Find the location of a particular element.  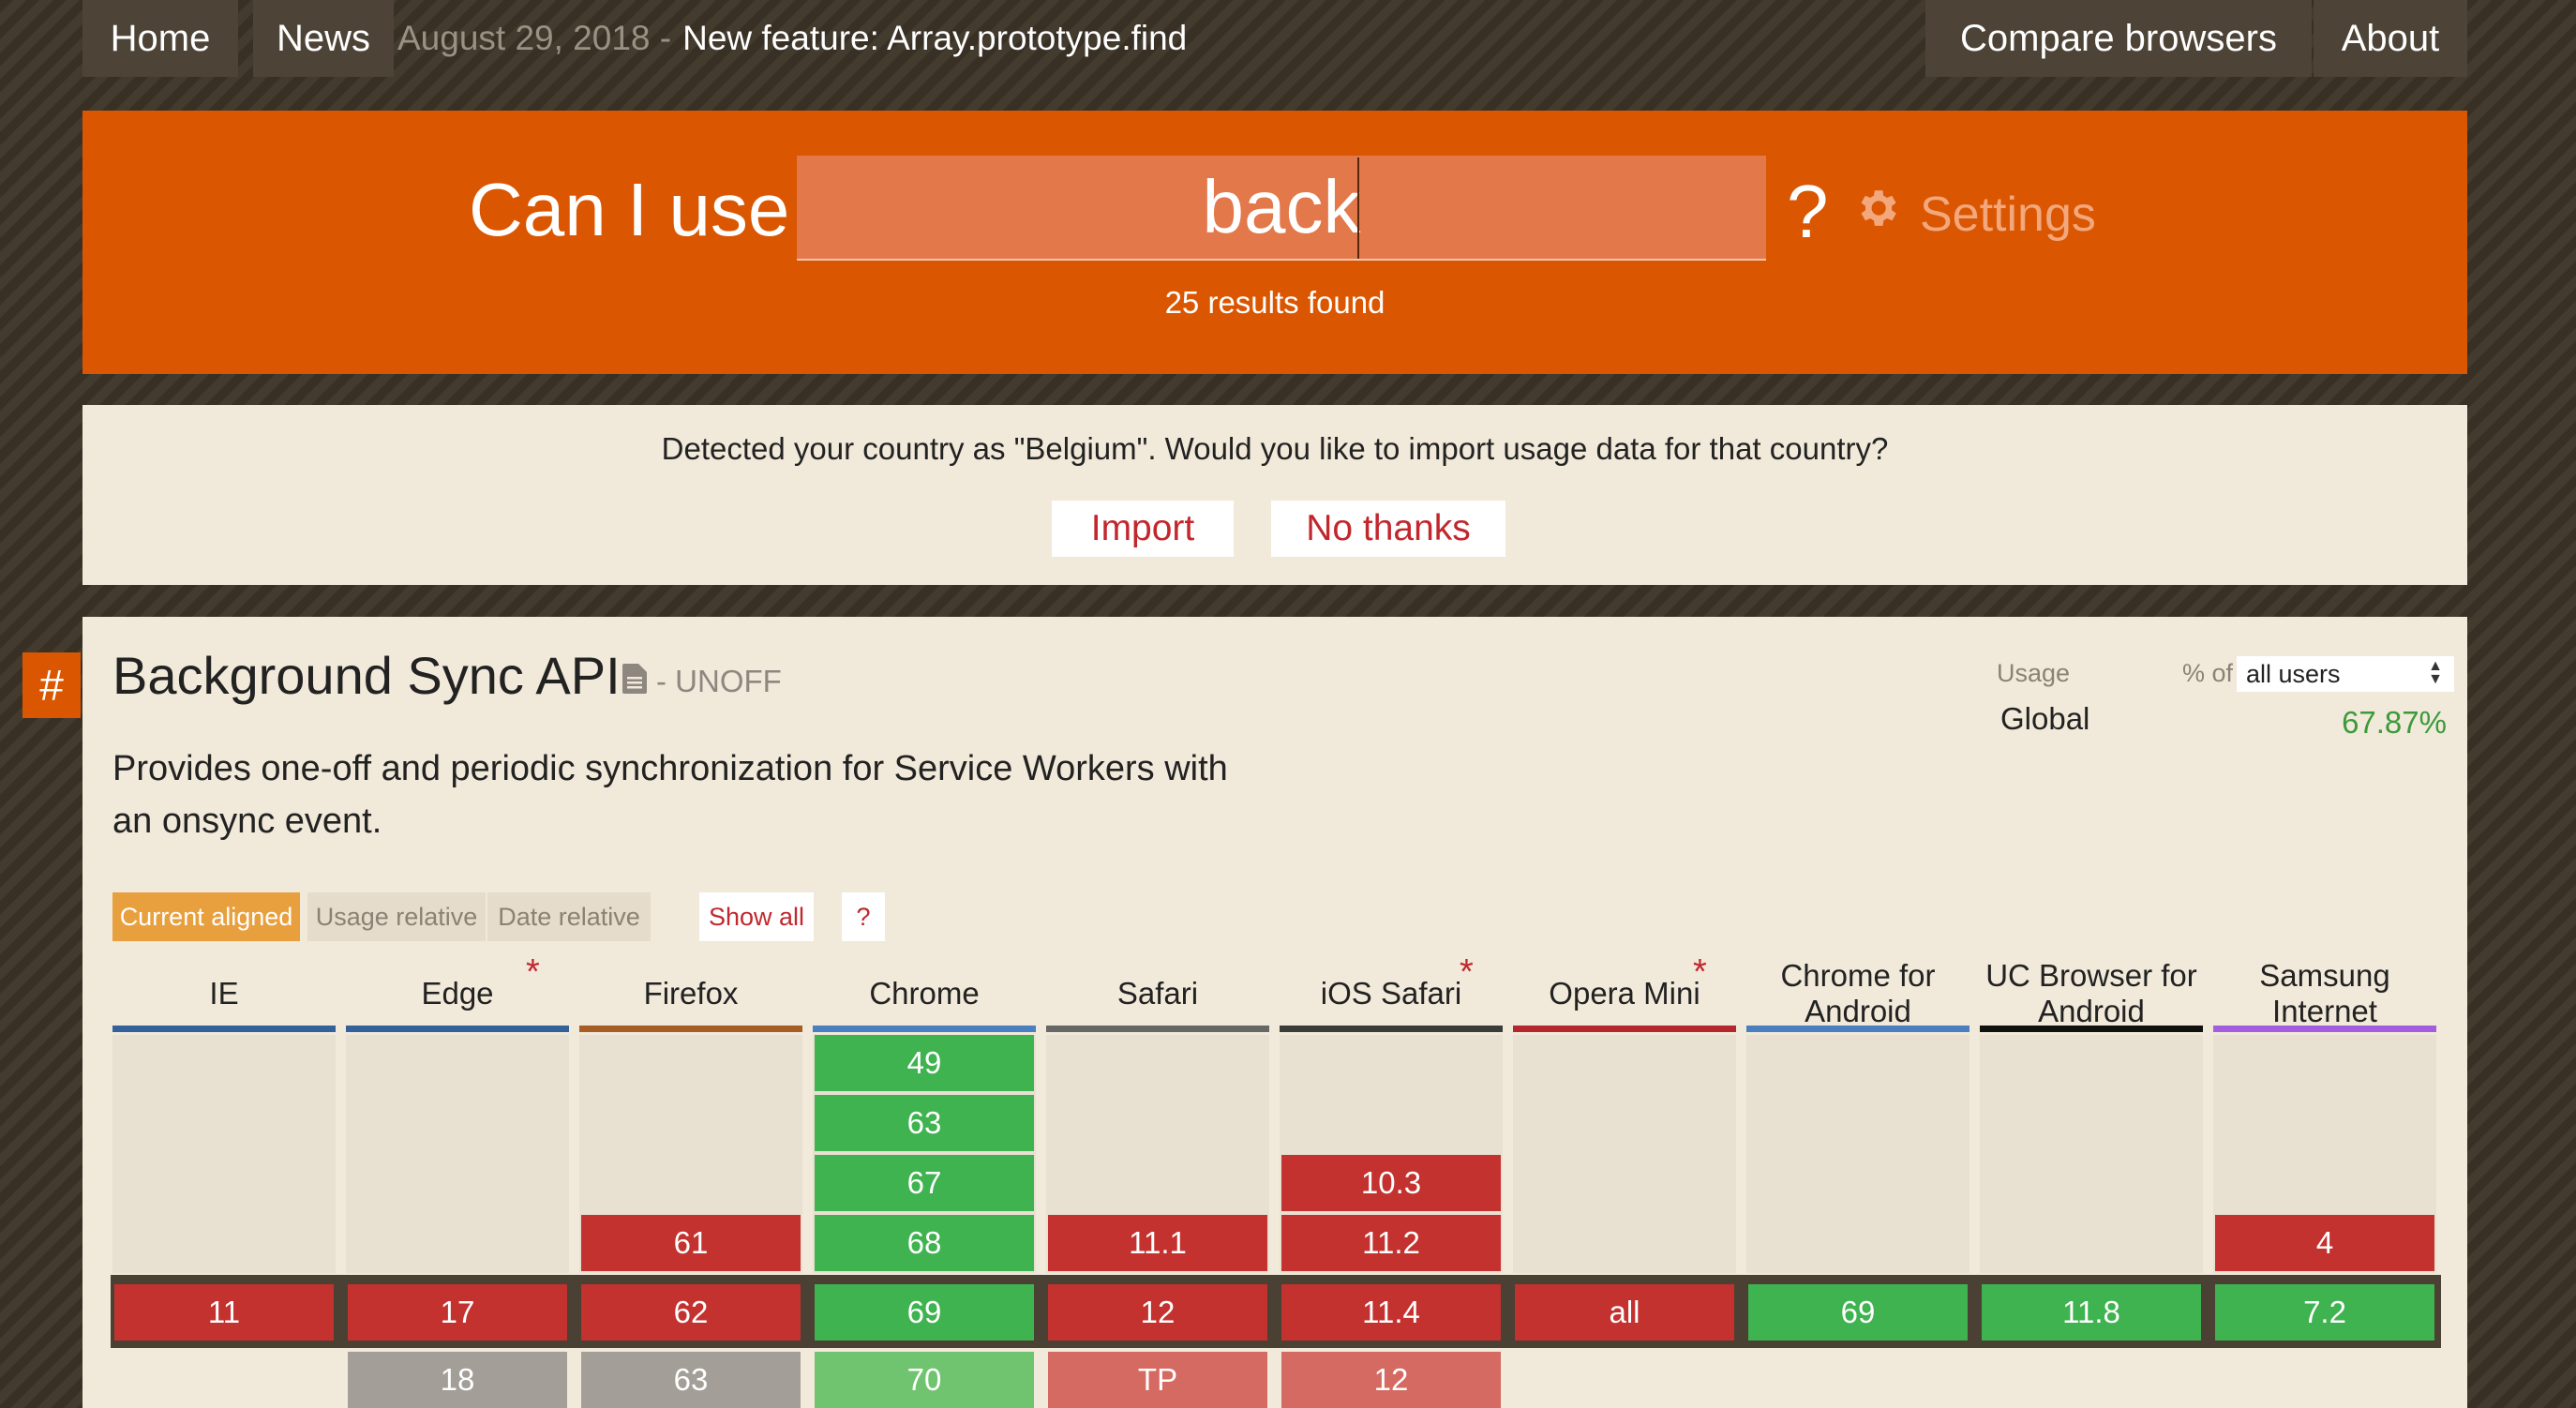

feature-title: Background Sync API is located at coordinates (366, 675).